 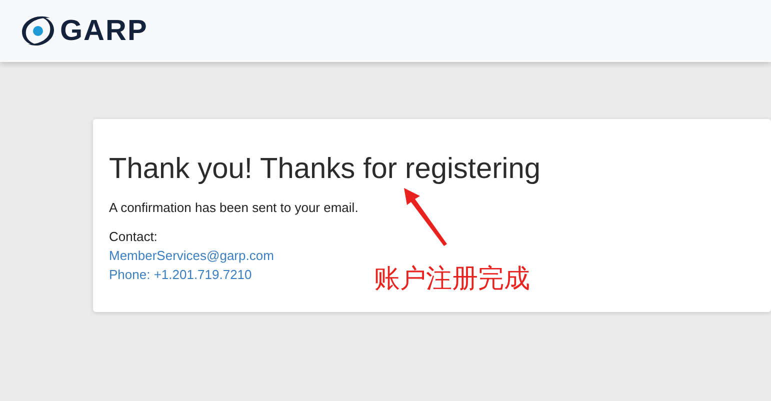 I want to click on contact-label: Contact:, so click(x=133, y=237).